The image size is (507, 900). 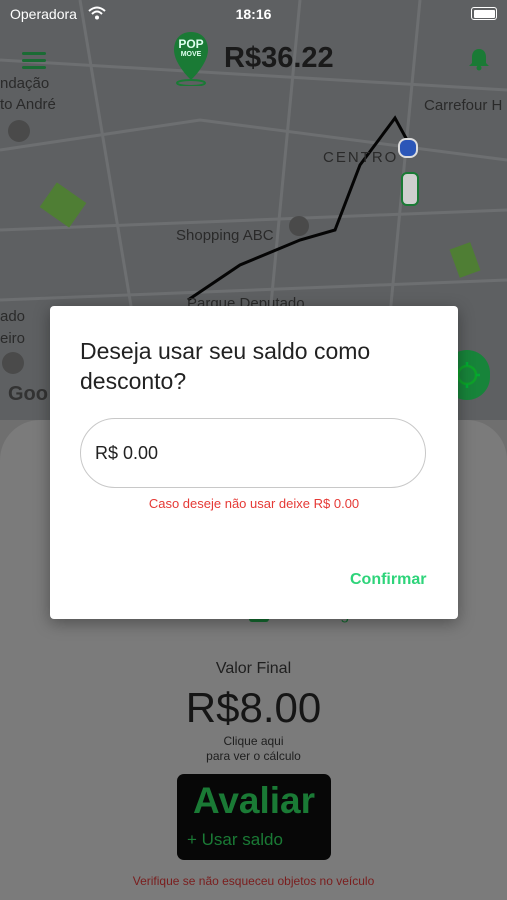 I want to click on rate-label: Avaliar, so click(x=254, y=800).